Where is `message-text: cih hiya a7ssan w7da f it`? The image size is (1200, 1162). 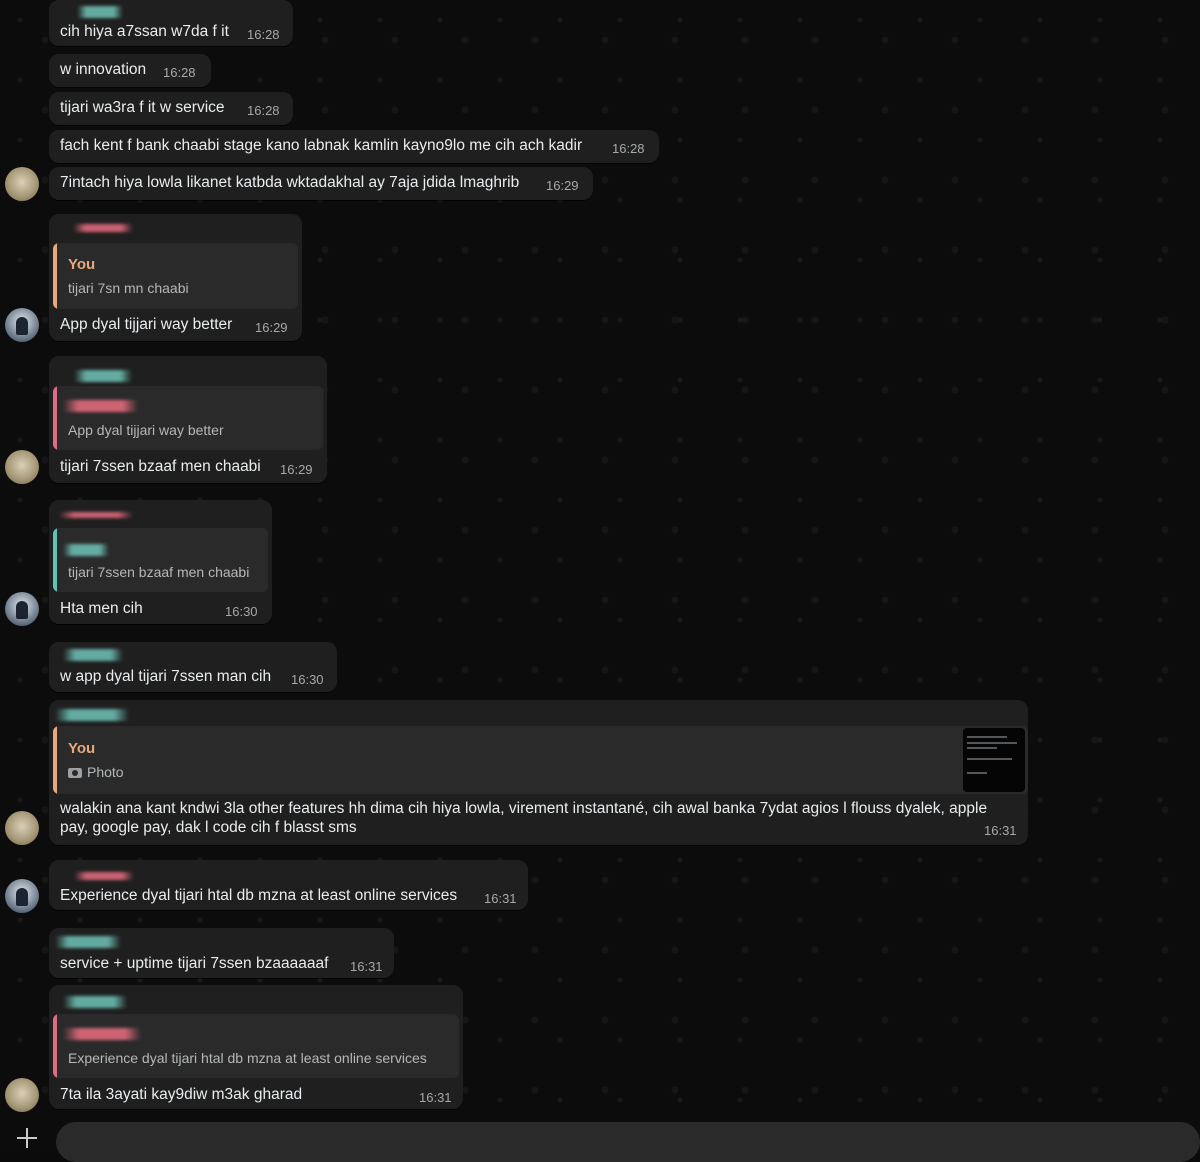 message-text: cih hiya a7ssan w7da f it is located at coordinates (144, 31).